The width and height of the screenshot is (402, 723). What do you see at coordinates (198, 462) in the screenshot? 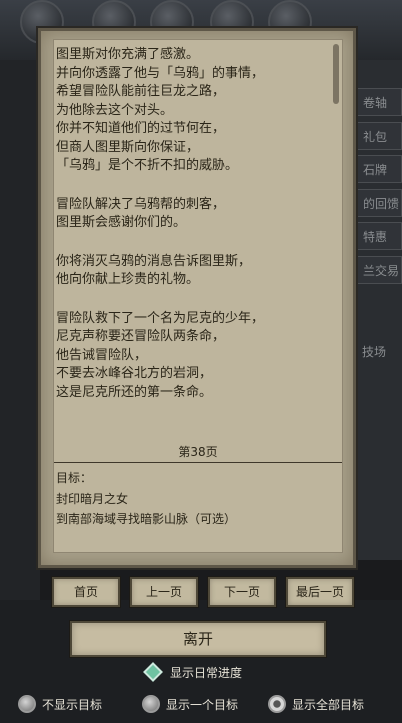
I see `divider` at bounding box center [198, 462].